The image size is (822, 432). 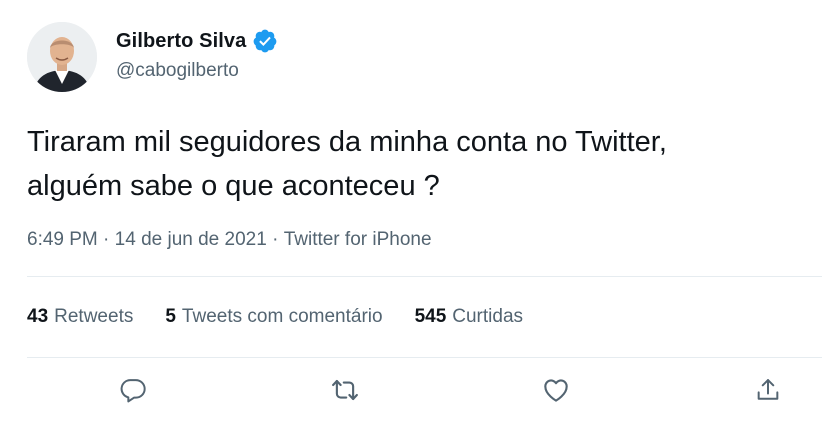 I want to click on retweet-button, so click(x=345, y=392).